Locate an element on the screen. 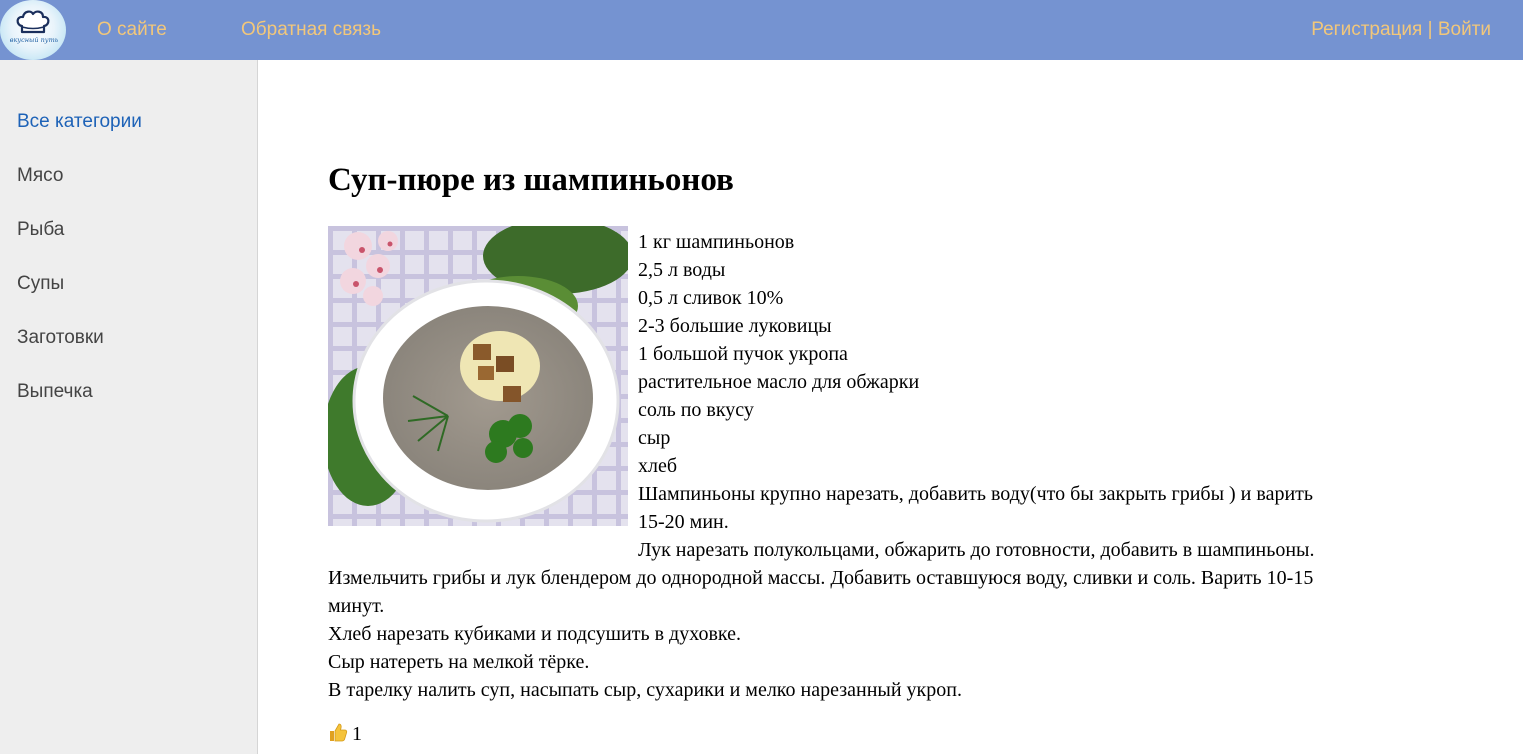 This screenshot has height=754, width=1523. ingredient-line: 2-3 большие луковицы is located at coordinates (735, 326).